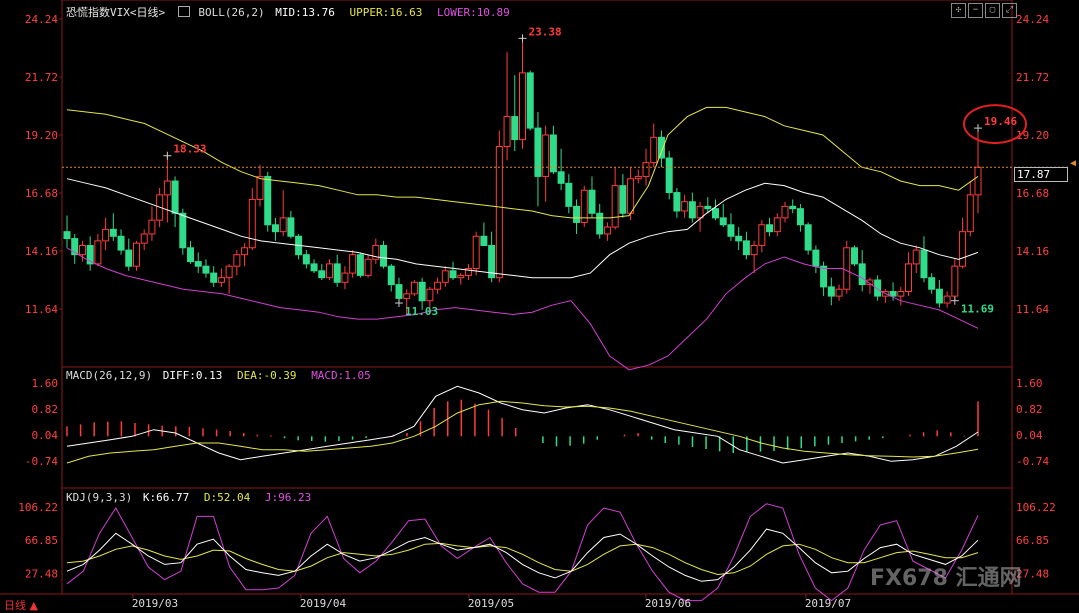 Image resolution: width=1079 pixels, height=613 pixels. What do you see at coordinates (1073, 163) in the screenshot?
I see `current-price-marker` at bounding box center [1073, 163].